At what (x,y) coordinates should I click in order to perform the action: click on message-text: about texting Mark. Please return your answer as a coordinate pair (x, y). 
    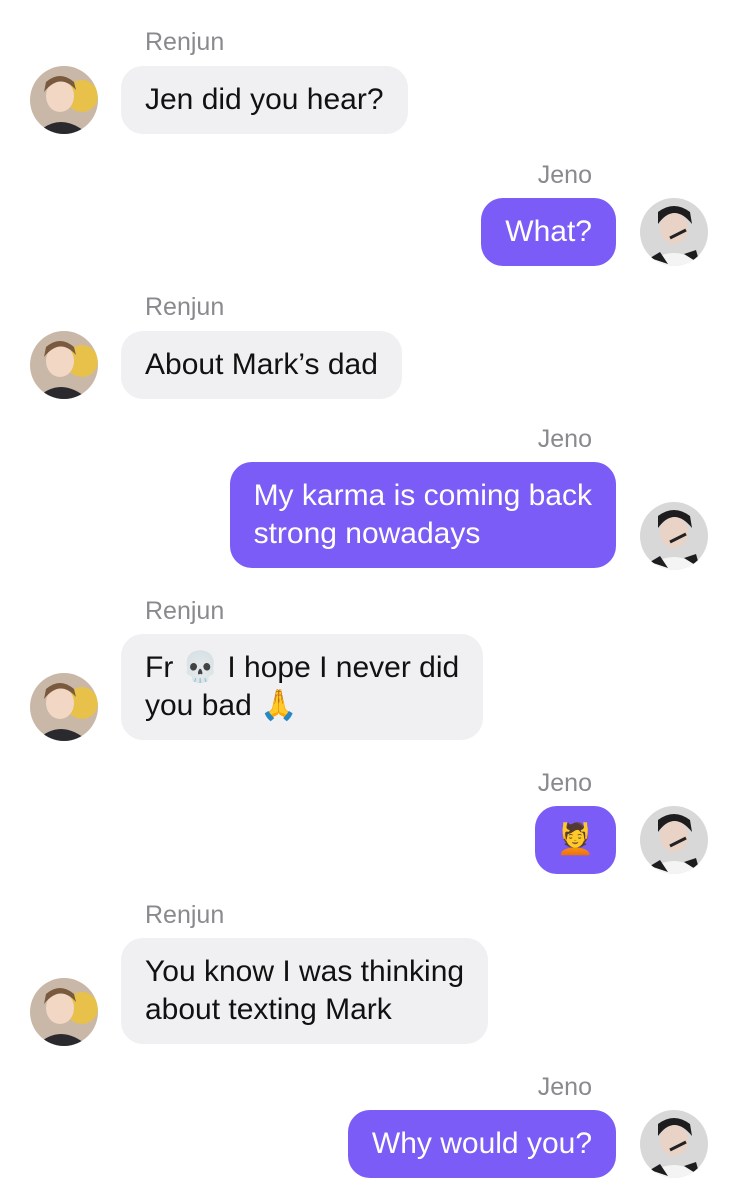
    Looking at the image, I should click on (268, 1009).